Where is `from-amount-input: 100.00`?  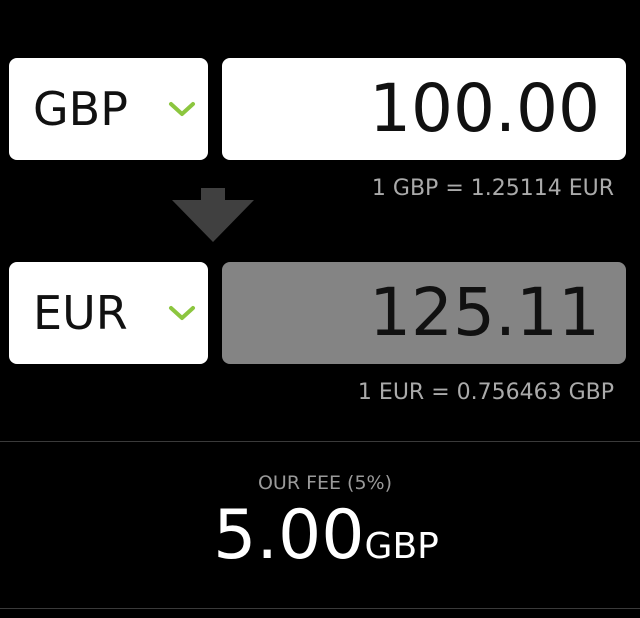 from-amount-input: 100.00 is located at coordinates (424, 109).